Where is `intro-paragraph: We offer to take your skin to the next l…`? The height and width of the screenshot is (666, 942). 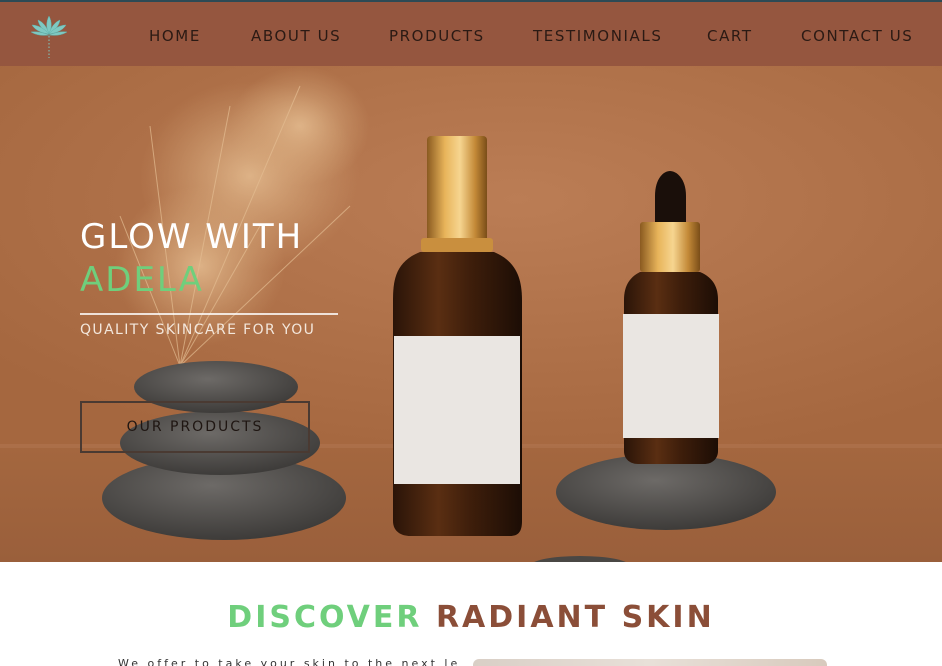
intro-paragraph: We offer to take your skin to the next l… is located at coordinates (288, 661).